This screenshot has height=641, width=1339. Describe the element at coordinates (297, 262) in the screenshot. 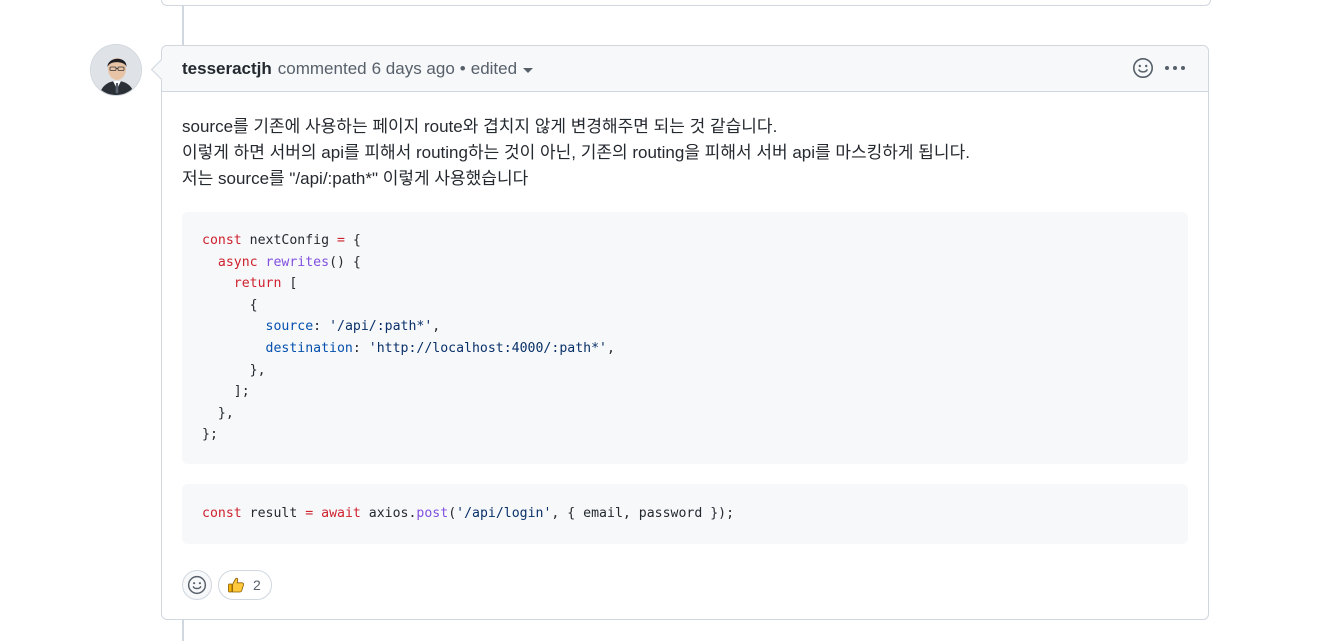

I see `code-token: rewrites` at that location.